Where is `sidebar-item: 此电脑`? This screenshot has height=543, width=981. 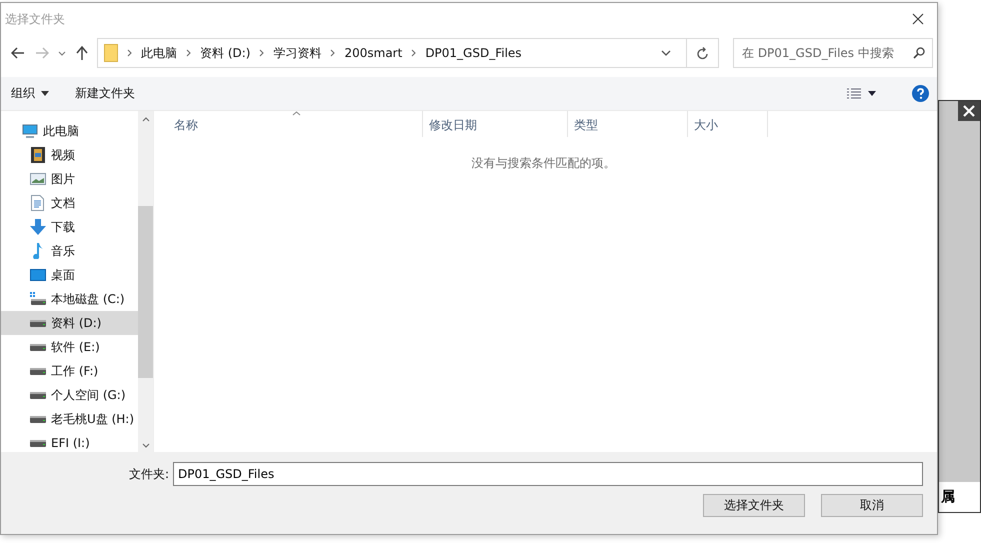 sidebar-item: 此电脑 is located at coordinates (69, 131).